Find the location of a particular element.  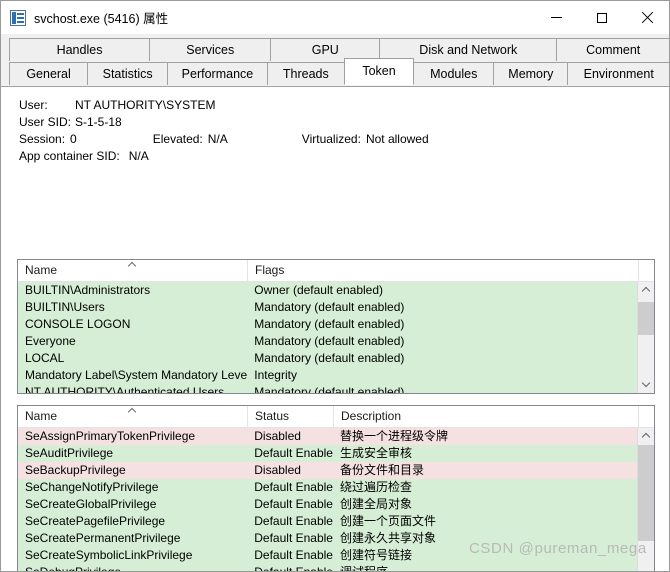

table-row: SeAuditPrivilege Default Enabled 生成安全审核 is located at coordinates (327, 453).